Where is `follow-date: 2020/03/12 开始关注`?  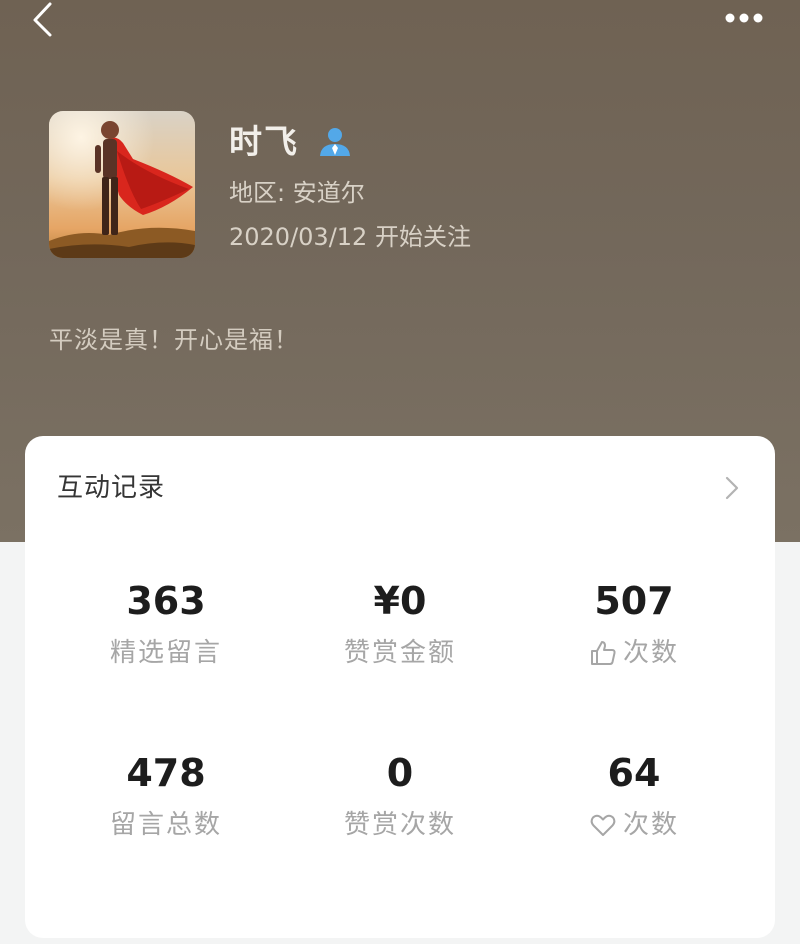 follow-date: 2020/03/12 开始关注 is located at coordinates (350, 237).